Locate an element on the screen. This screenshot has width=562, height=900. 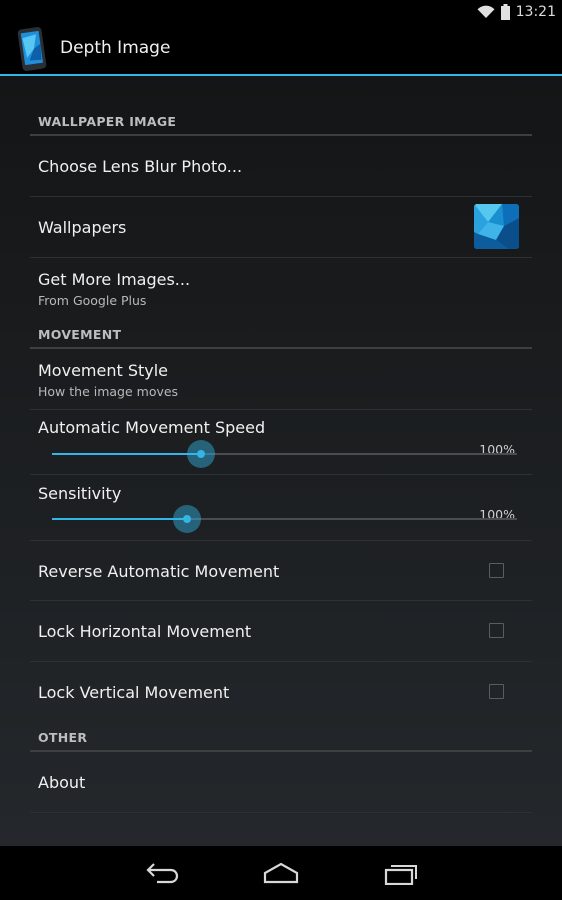
pref-about: About is located at coordinates (281, 782).